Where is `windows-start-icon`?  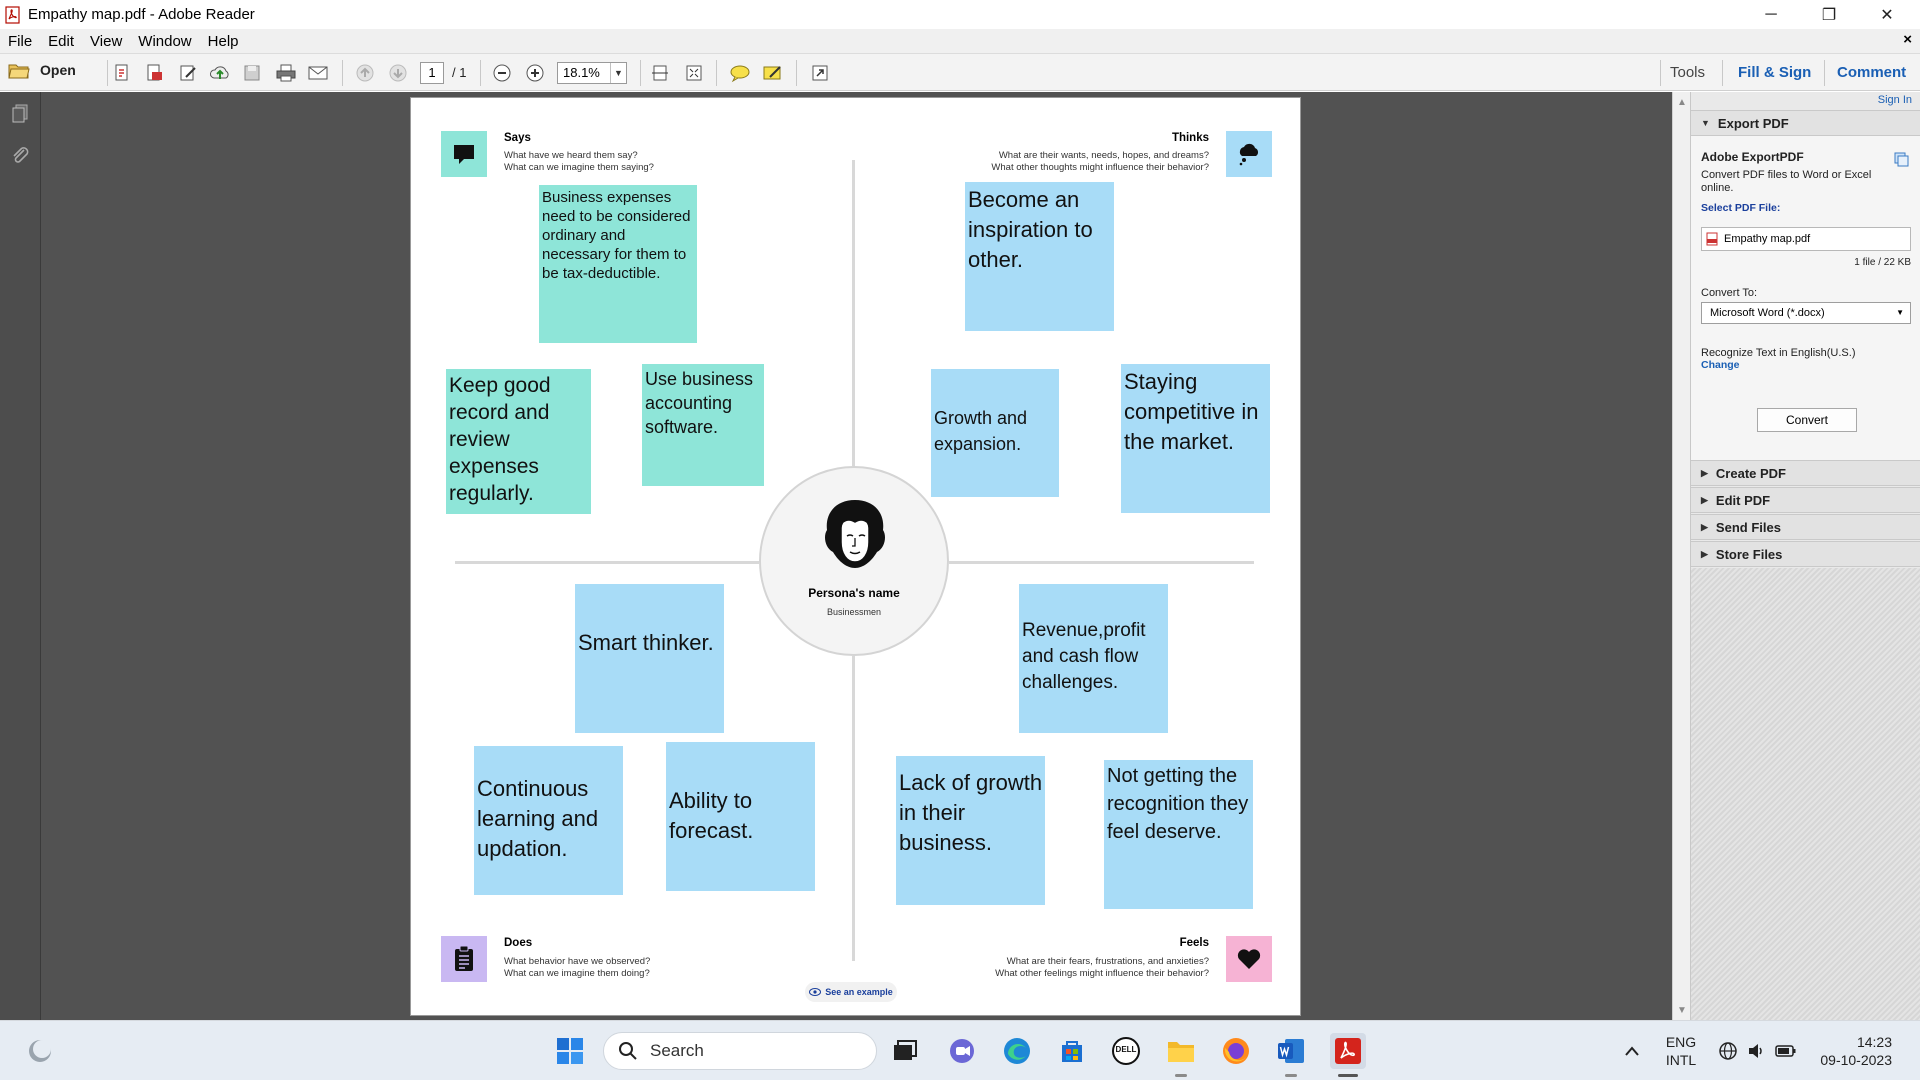
windows-start-icon is located at coordinates (570, 1051).